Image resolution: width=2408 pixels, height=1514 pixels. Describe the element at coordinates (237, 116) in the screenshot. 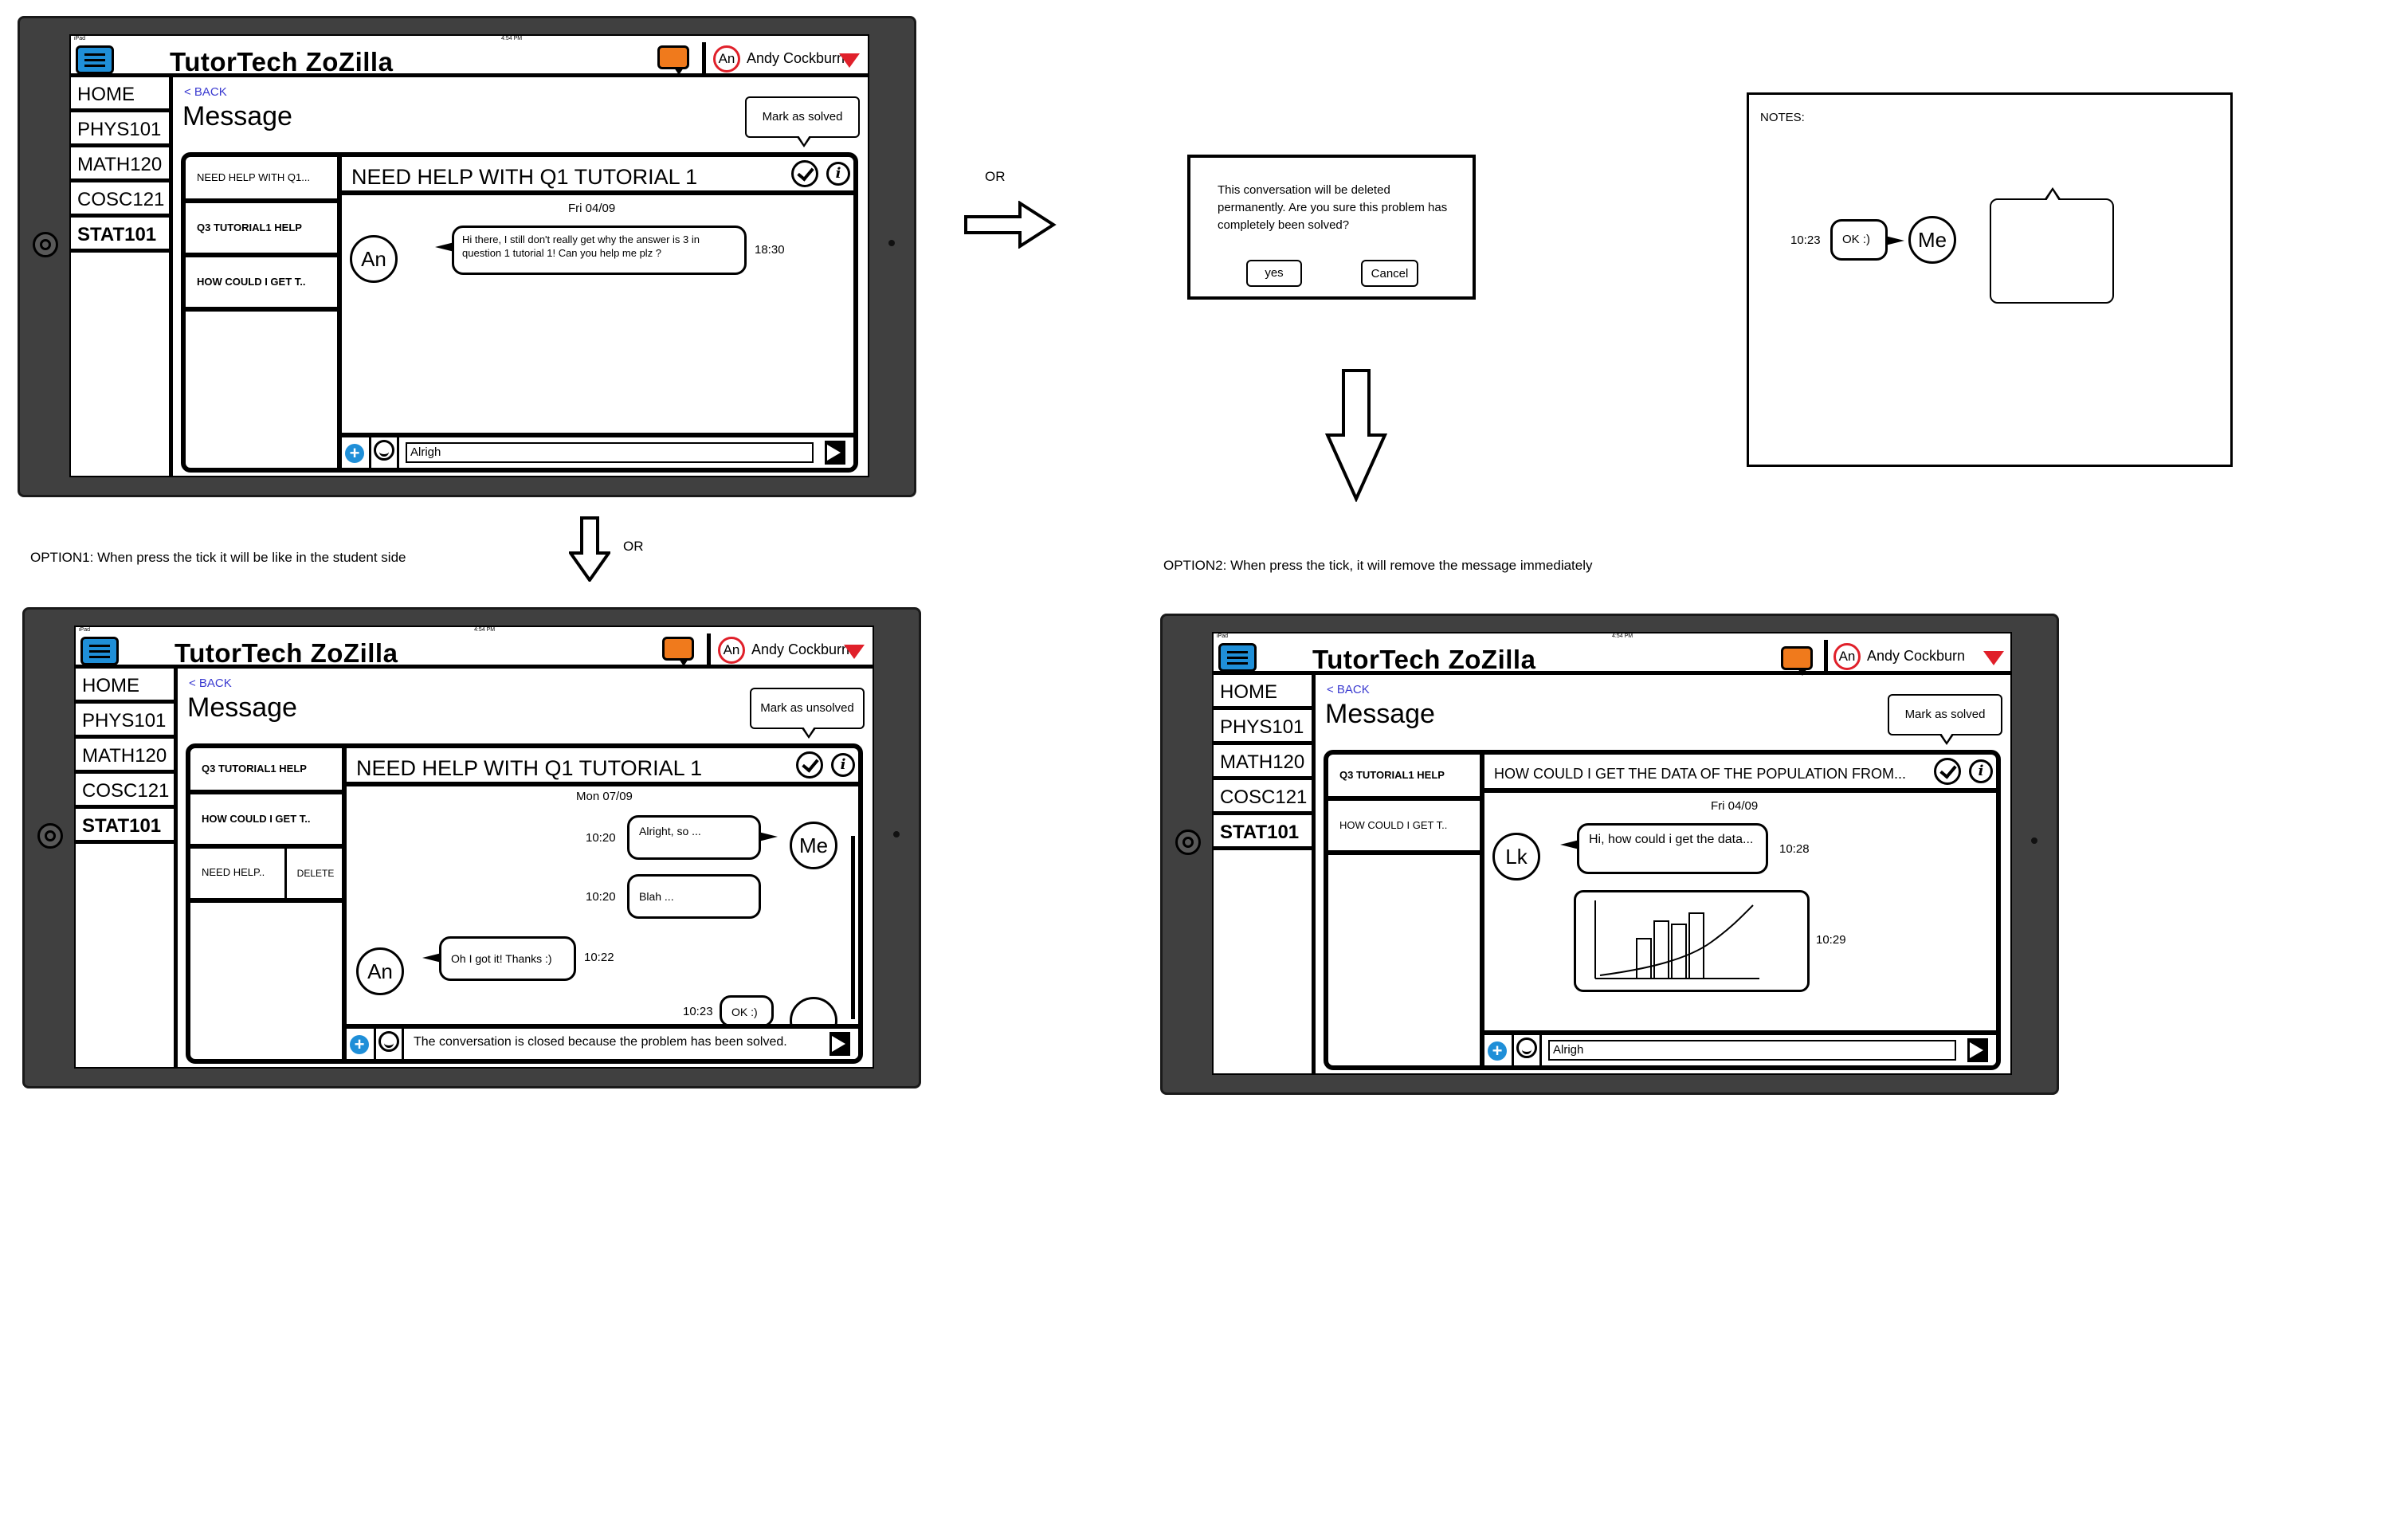

I see `page-title: Message` at that location.